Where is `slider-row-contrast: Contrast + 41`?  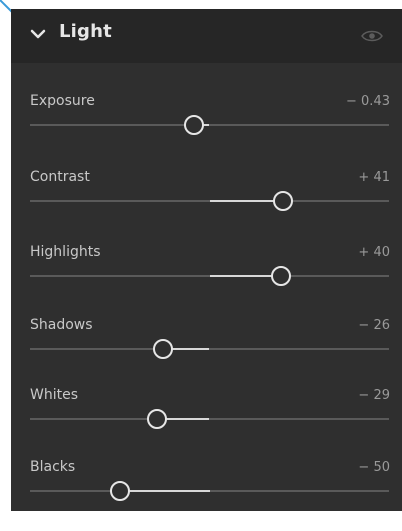
slider-row-contrast: Contrast + 41 is located at coordinates (206, 205).